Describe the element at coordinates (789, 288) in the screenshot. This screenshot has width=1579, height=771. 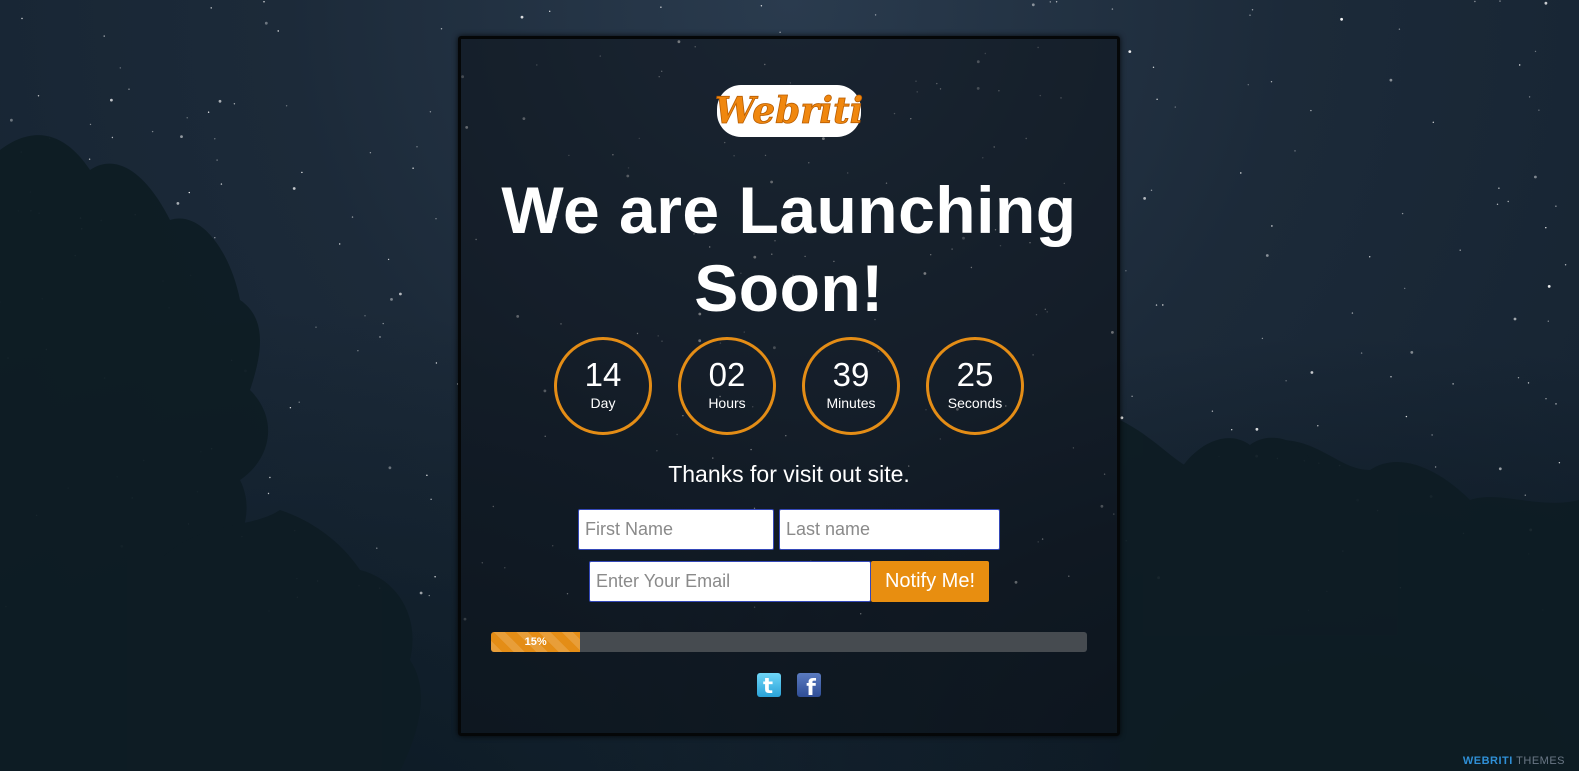
I see `title-line-2: Soon!` at that location.